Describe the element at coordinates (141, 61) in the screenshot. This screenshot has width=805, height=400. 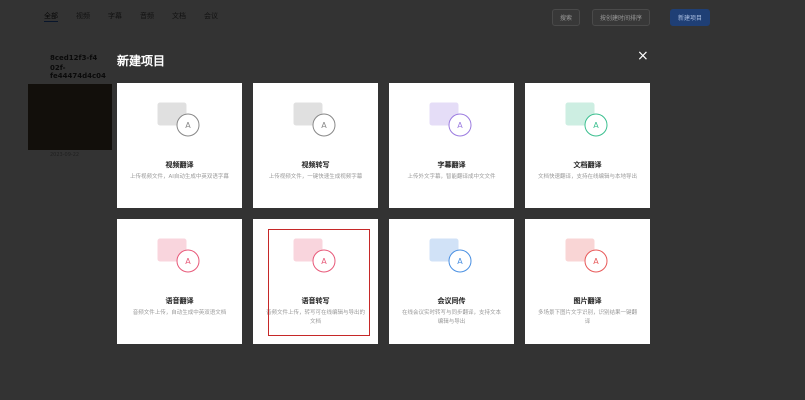
I see `modal-title: 新建项目` at that location.